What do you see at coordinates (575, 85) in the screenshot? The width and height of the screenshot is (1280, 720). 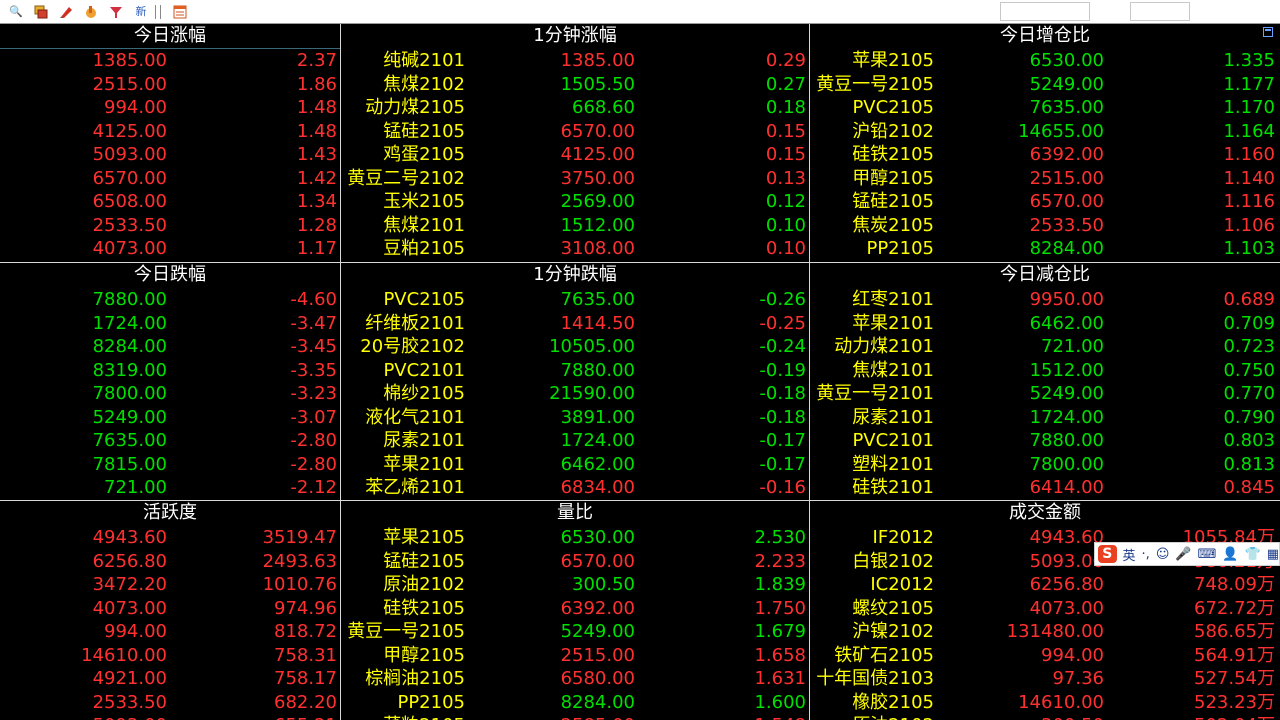 I see `table-row: 焦煤2102 1505.50 0.27` at bounding box center [575, 85].